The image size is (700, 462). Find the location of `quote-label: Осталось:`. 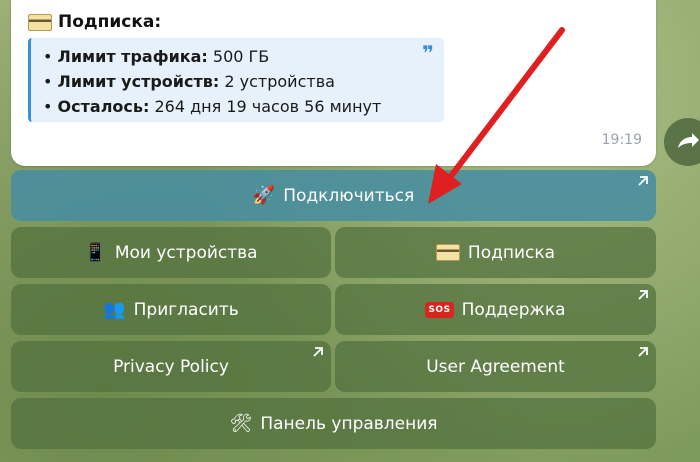

quote-label: Осталось: is located at coordinates (103, 106).